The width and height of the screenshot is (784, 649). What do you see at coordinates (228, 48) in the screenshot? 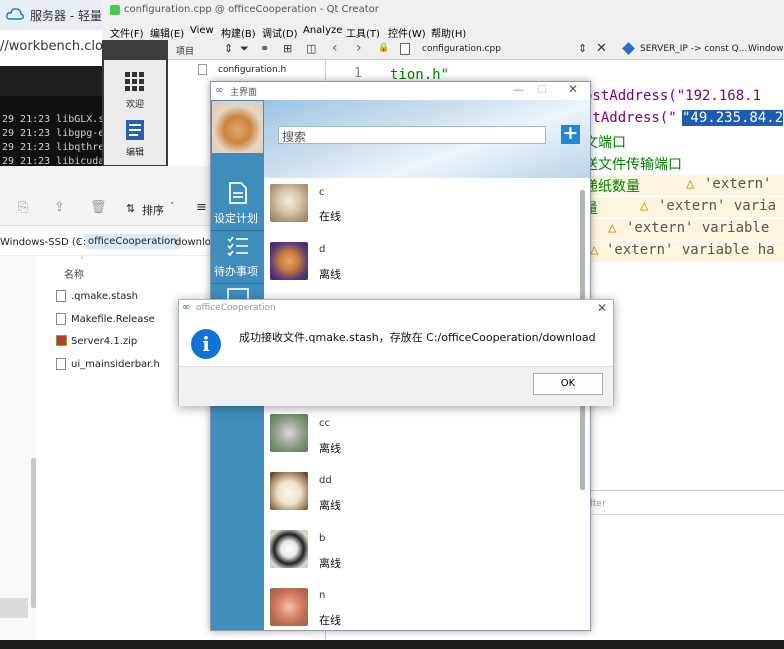
I see `selector-arrows-icon: ⇕` at bounding box center [228, 48].